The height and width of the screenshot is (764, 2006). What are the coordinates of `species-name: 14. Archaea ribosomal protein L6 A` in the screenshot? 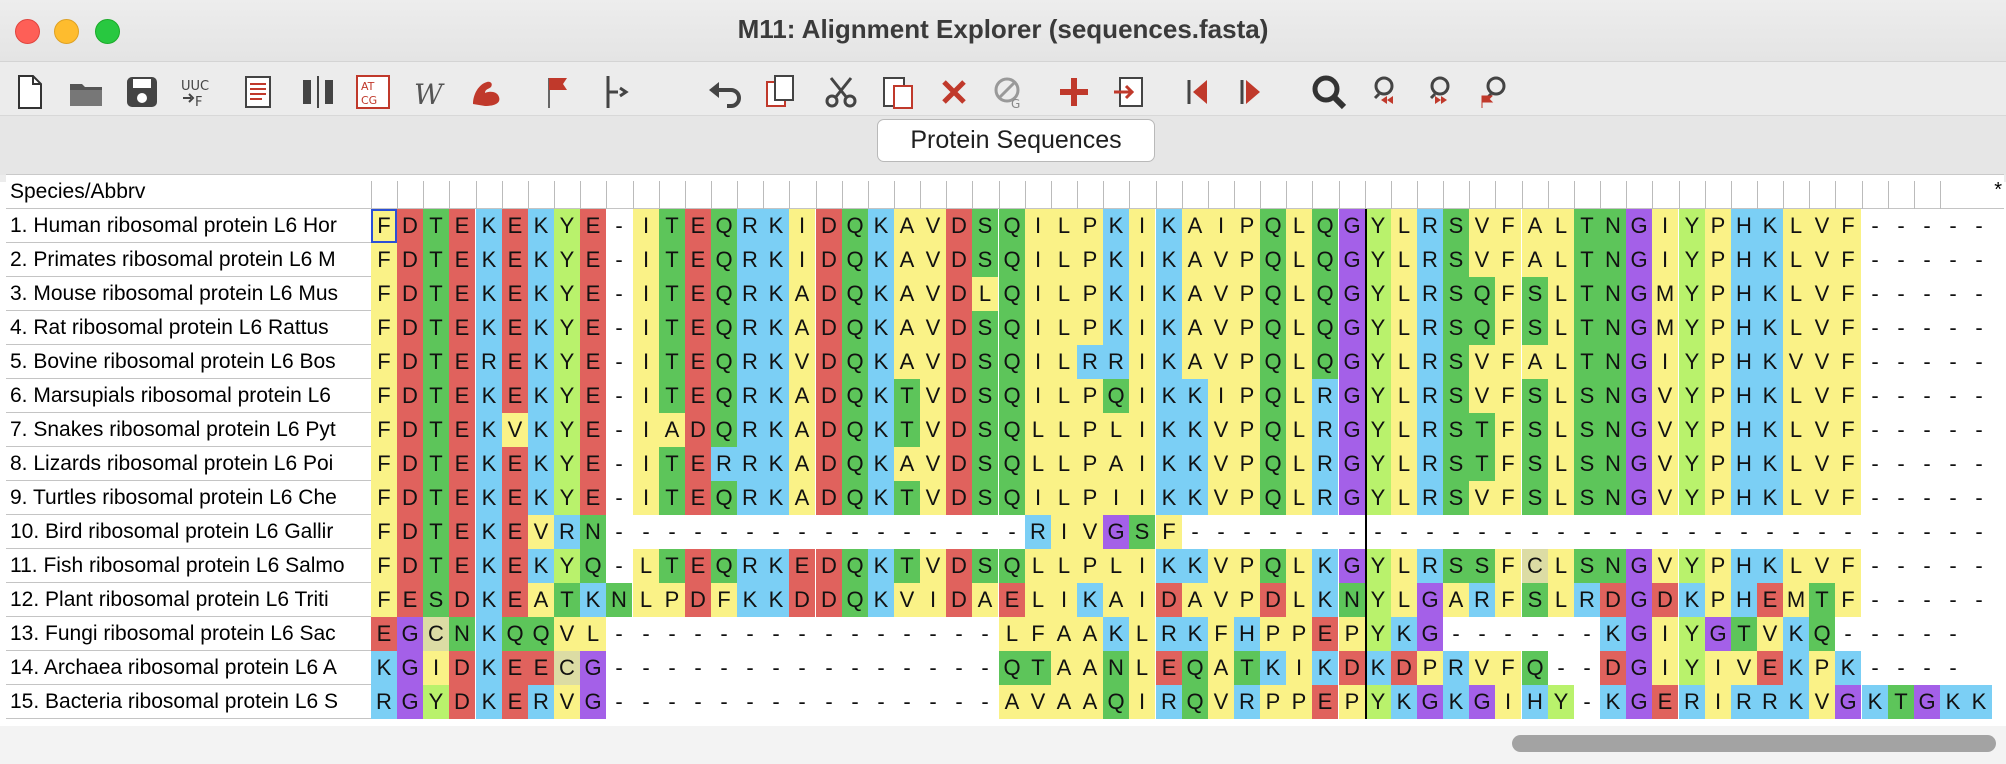 It's located at (188, 668).